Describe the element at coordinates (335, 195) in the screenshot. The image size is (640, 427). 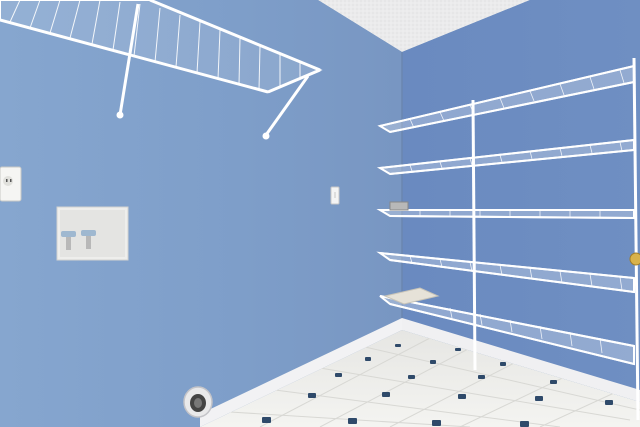
I see `light-switch-icon` at that location.